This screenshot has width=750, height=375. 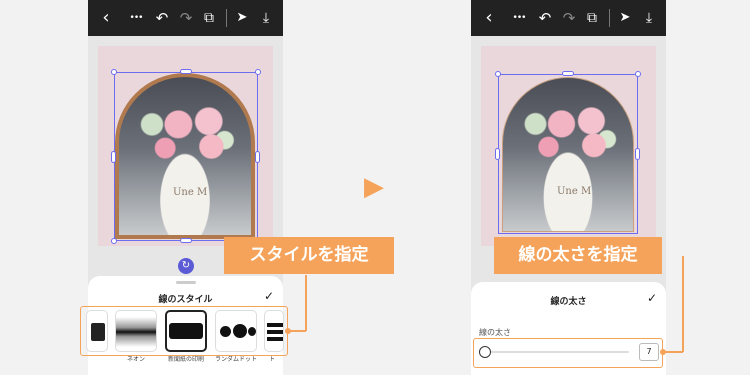 I want to click on callout-line-width: 線の太さを指定, so click(x=578, y=255).